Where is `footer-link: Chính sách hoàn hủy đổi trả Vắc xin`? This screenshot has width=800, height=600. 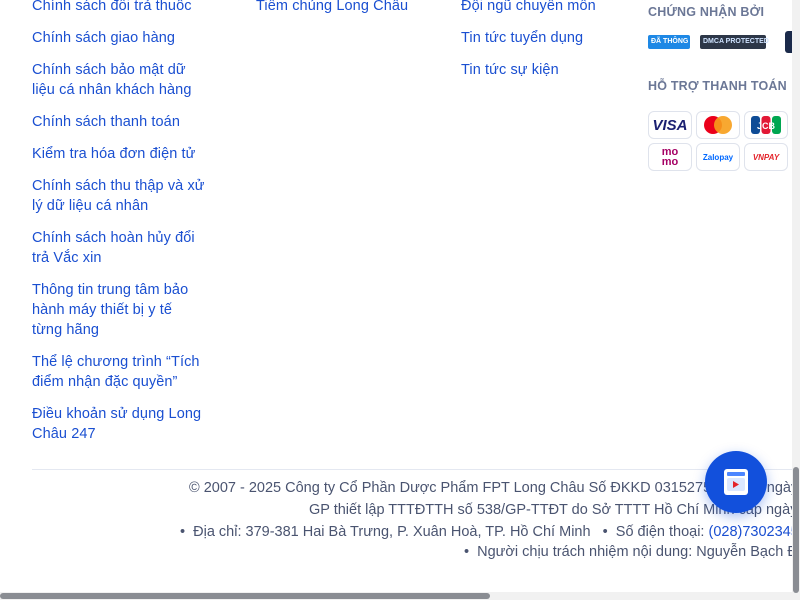 footer-link: Chính sách hoàn hủy đổi trả Vắc xin is located at coordinates (118, 248).